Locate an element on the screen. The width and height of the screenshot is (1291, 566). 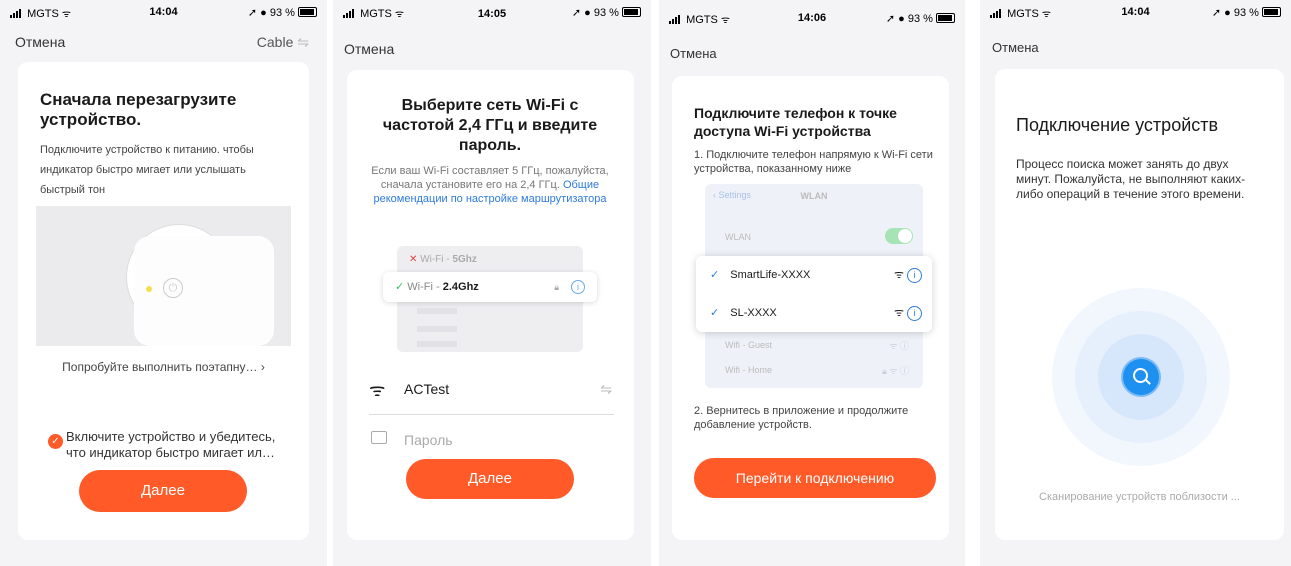
indicator-led-icon is located at coordinates (149, 289).